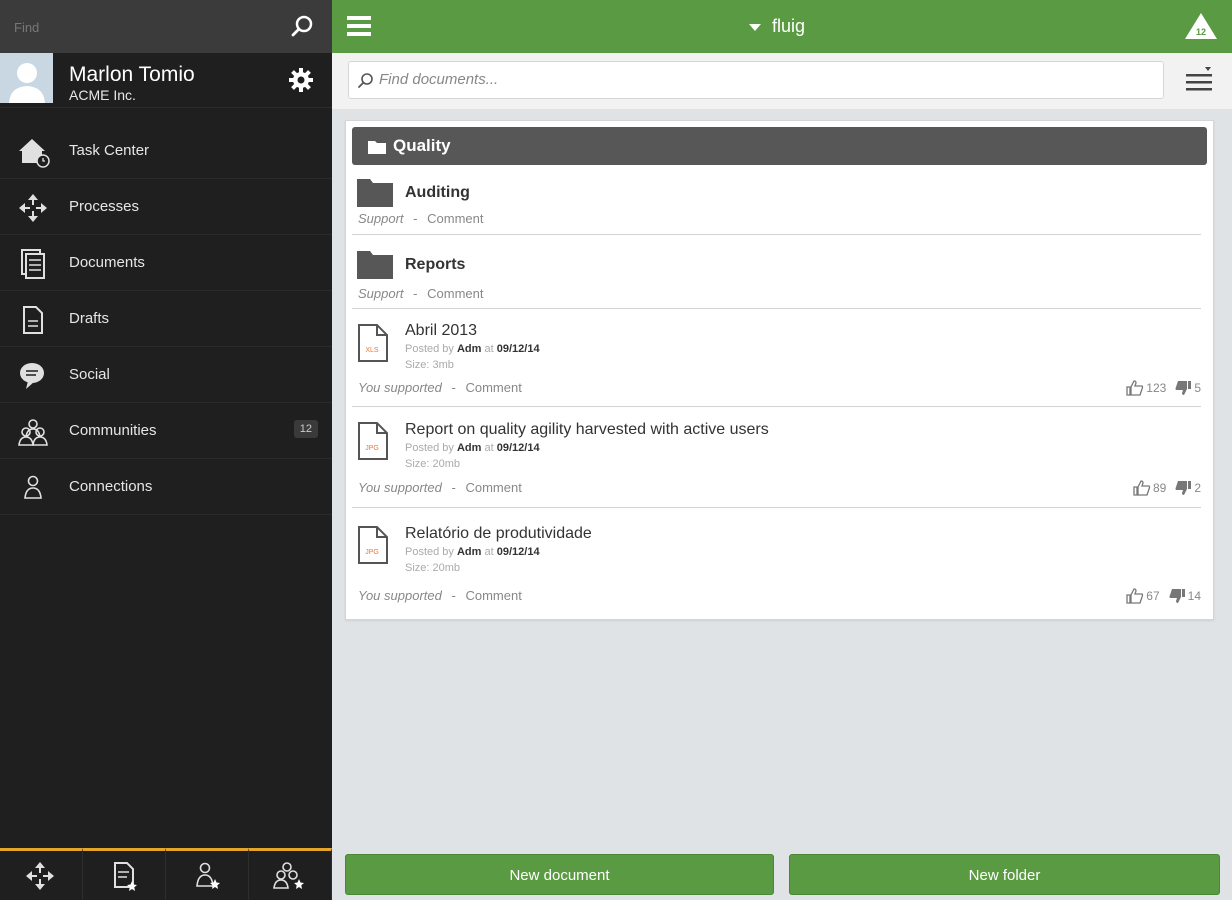  Describe the element at coordinates (788, 26) in the screenshot. I see `brand-selector: fluig` at that location.